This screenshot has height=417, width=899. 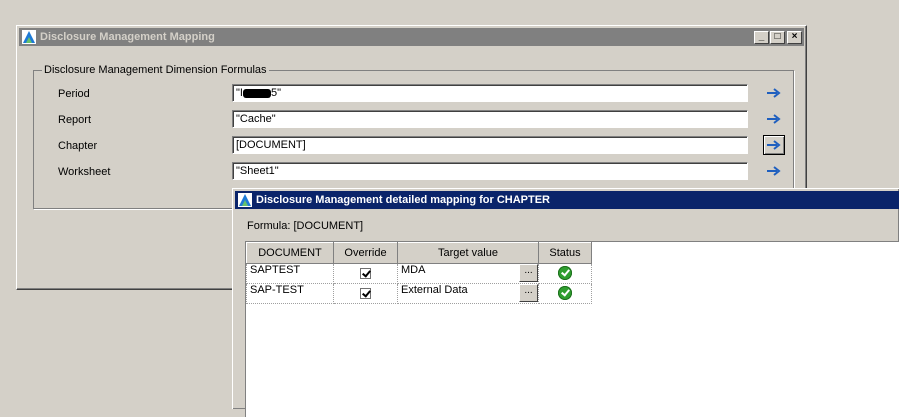 I want to click on chapter-value: [DOCUMENT], so click(x=271, y=145).